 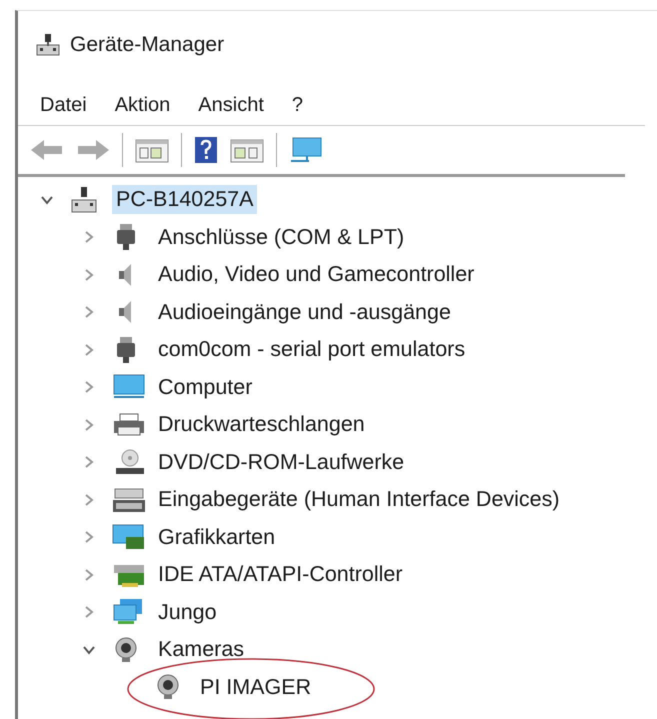 What do you see at coordinates (187, 612) in the screenshot?
I see `tree-item: Jungo` at bounding box center [187, 612].